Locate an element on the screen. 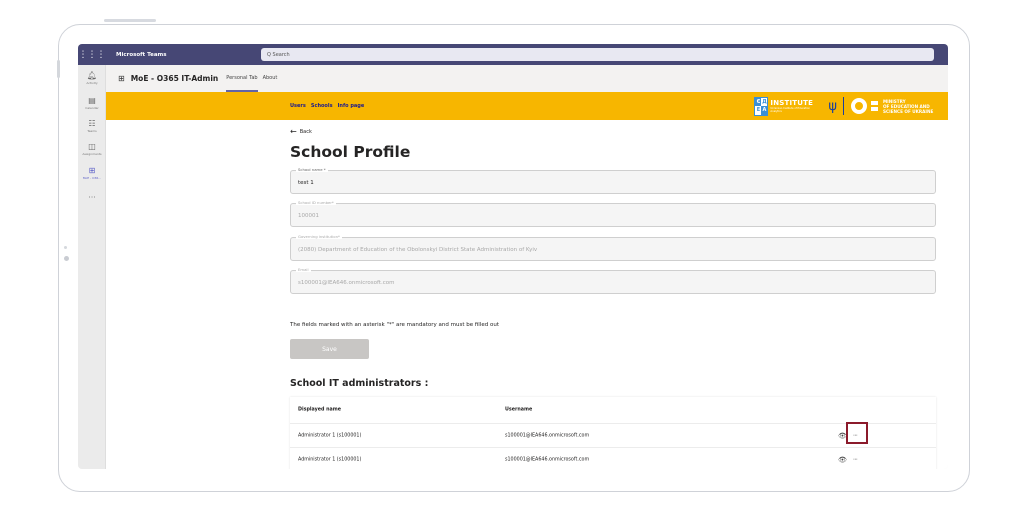 The image size is (1024, 514). banner-nav: Users Schools Info page is located at coordinates (327, 106).